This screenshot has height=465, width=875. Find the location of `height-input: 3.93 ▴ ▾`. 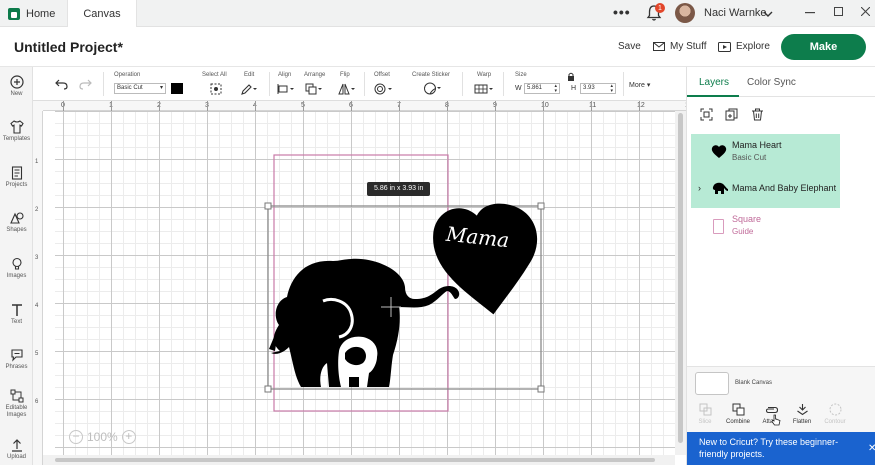

height-input: 3.93 ▴ ▾ is located at coordinates (598, 88).